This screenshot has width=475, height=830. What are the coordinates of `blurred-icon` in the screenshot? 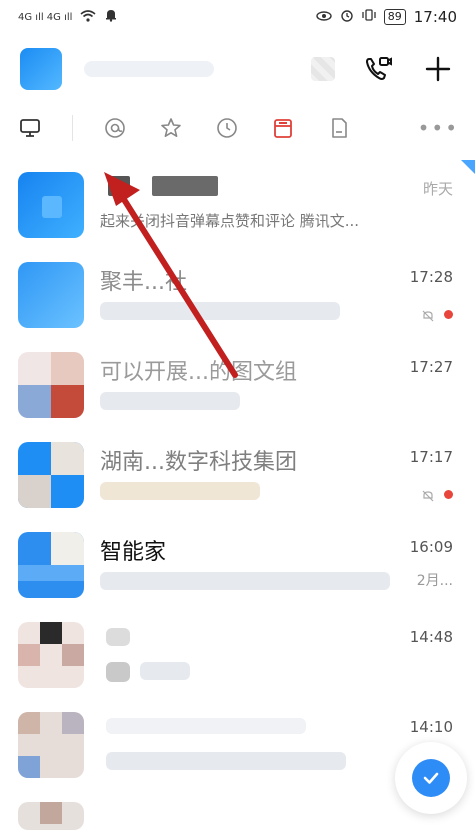 It's located at (323, 69).